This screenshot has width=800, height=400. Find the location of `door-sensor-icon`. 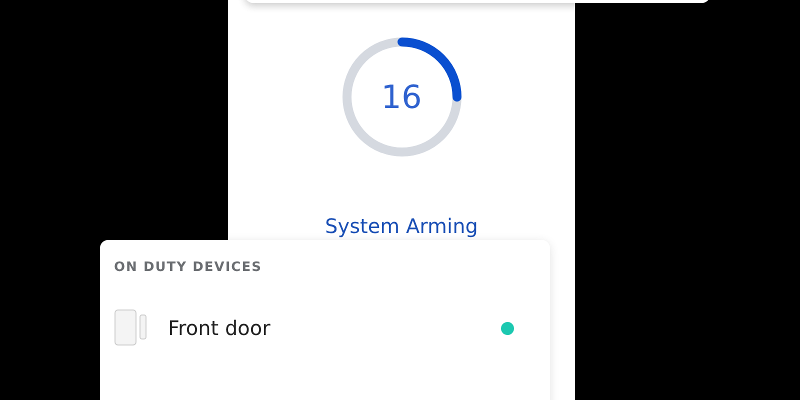

door-sensor-icon is located at coordinates (131, 328).